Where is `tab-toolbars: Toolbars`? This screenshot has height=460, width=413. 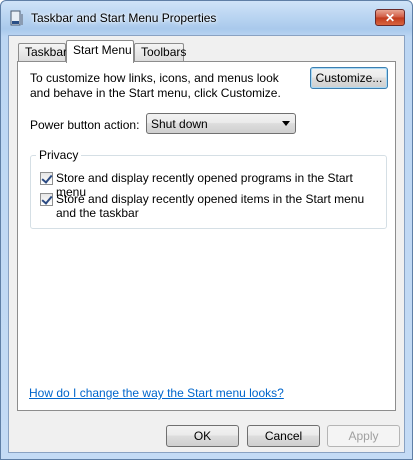 tab-toolbars: Toolbars is located at coordinates (160, 52).